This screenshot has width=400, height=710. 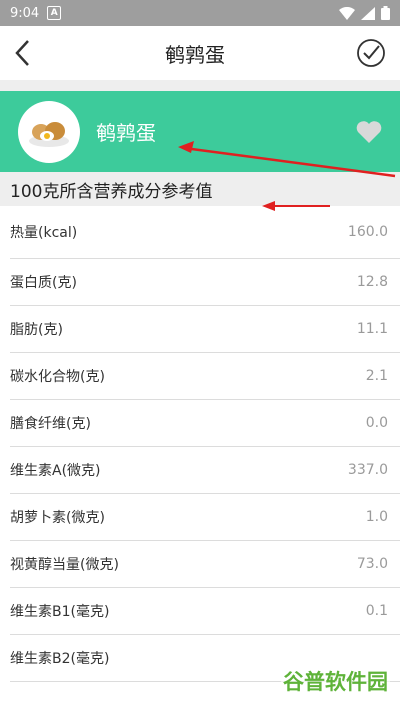 I want to click on signal-icon, so click(x=368, y=13).